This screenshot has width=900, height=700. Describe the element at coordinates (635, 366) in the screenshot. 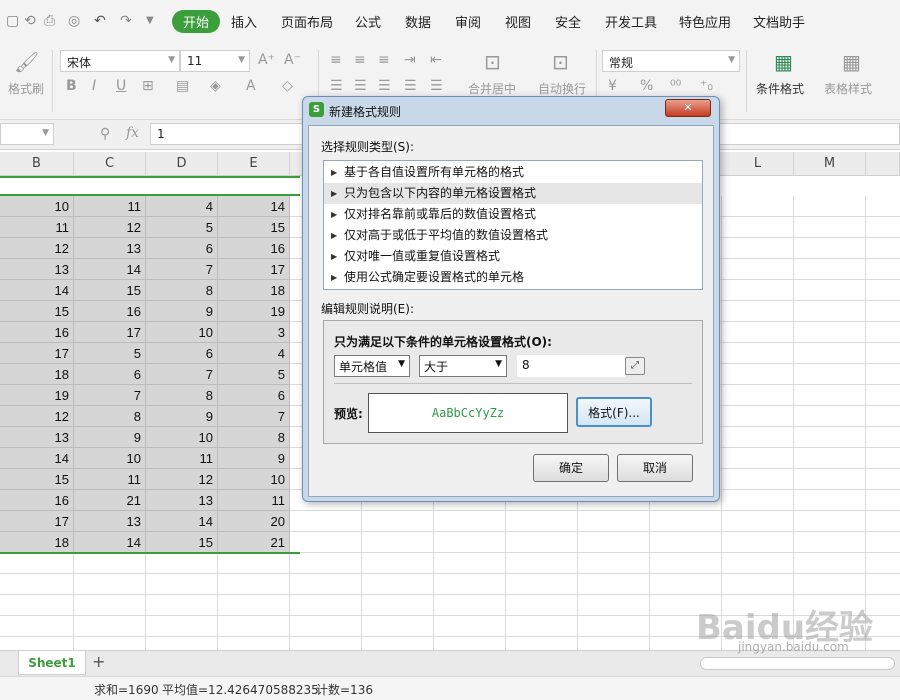

I see `range-picker-icon: ⤢` at that location.